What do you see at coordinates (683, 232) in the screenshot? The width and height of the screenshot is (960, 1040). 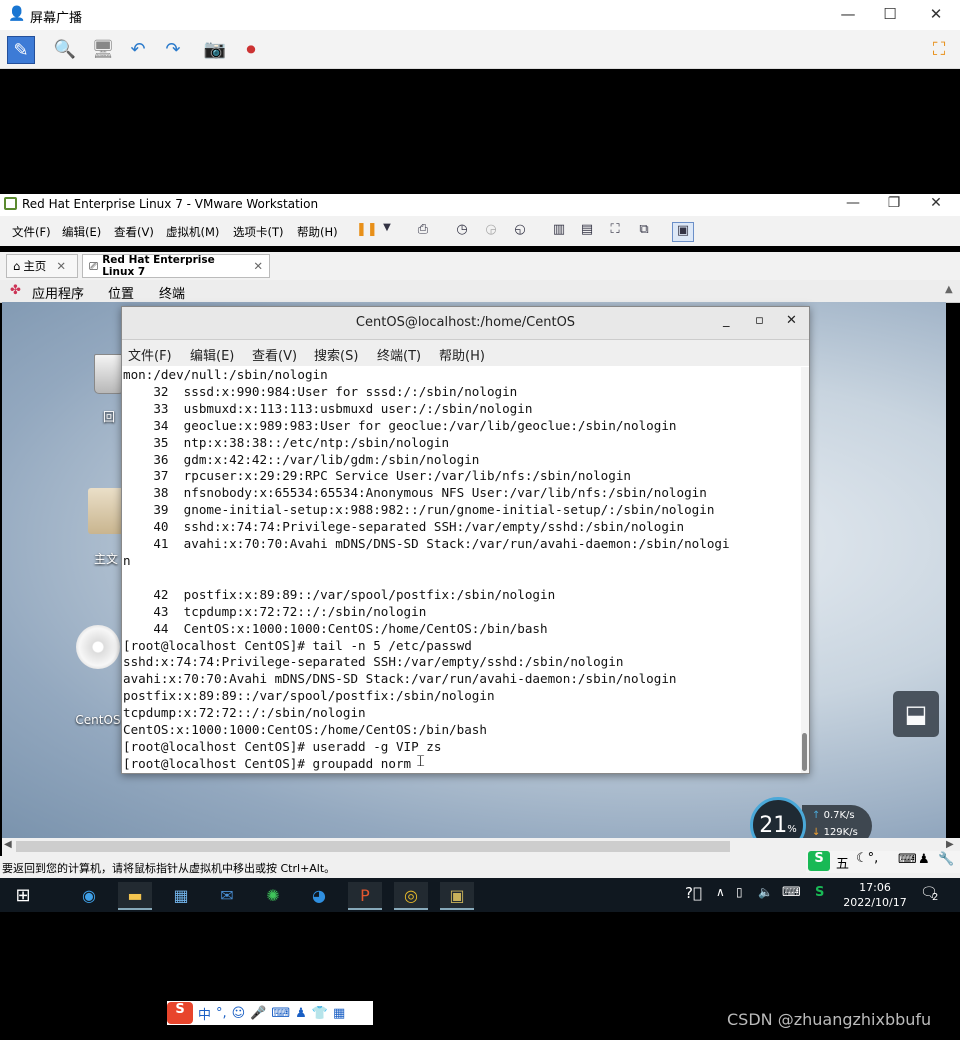 I see `console-view-icon: ▣` at bounding box center [683, 232].